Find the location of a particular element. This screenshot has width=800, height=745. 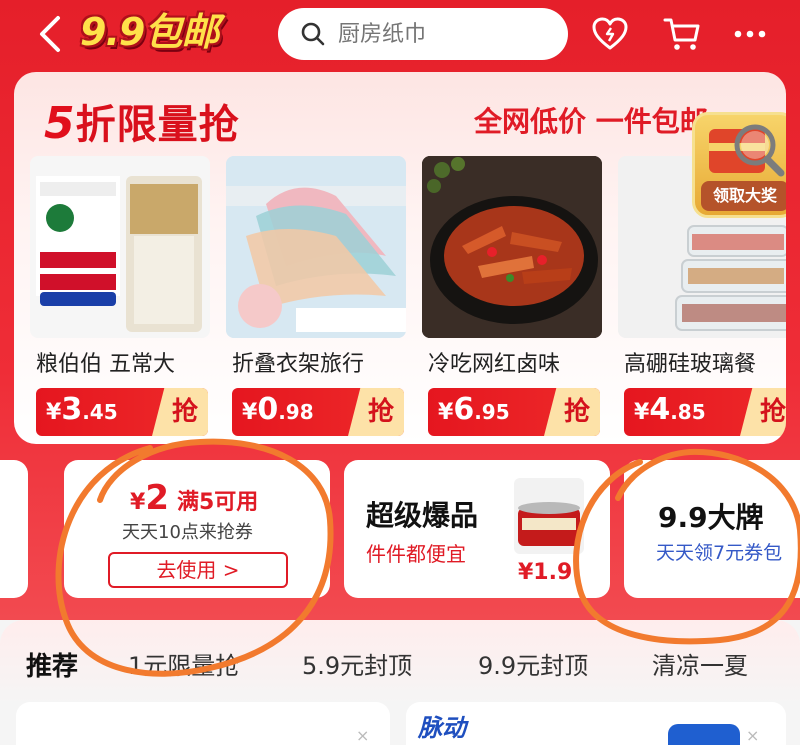

tab-9-9-cap: 9.9元封顶 is located at coordinates (533, 663).